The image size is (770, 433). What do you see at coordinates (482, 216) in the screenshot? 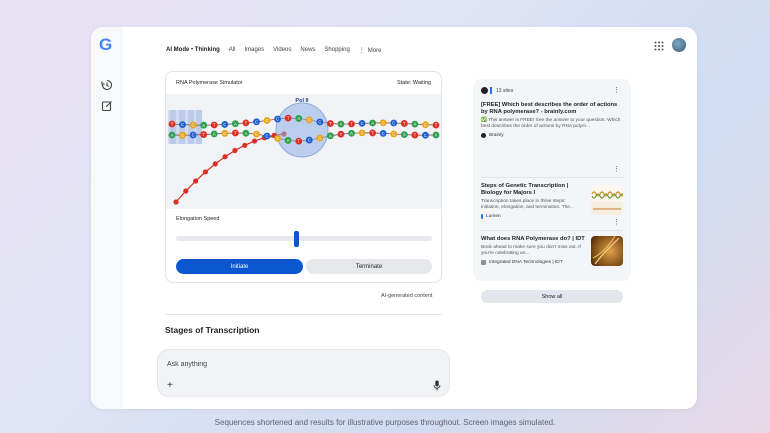
I see `lumen-icon` at bounding box center [482, 216].